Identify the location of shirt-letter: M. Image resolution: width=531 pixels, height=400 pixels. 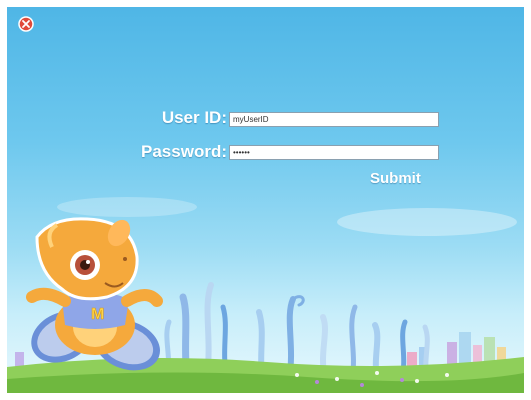
(97, 314).